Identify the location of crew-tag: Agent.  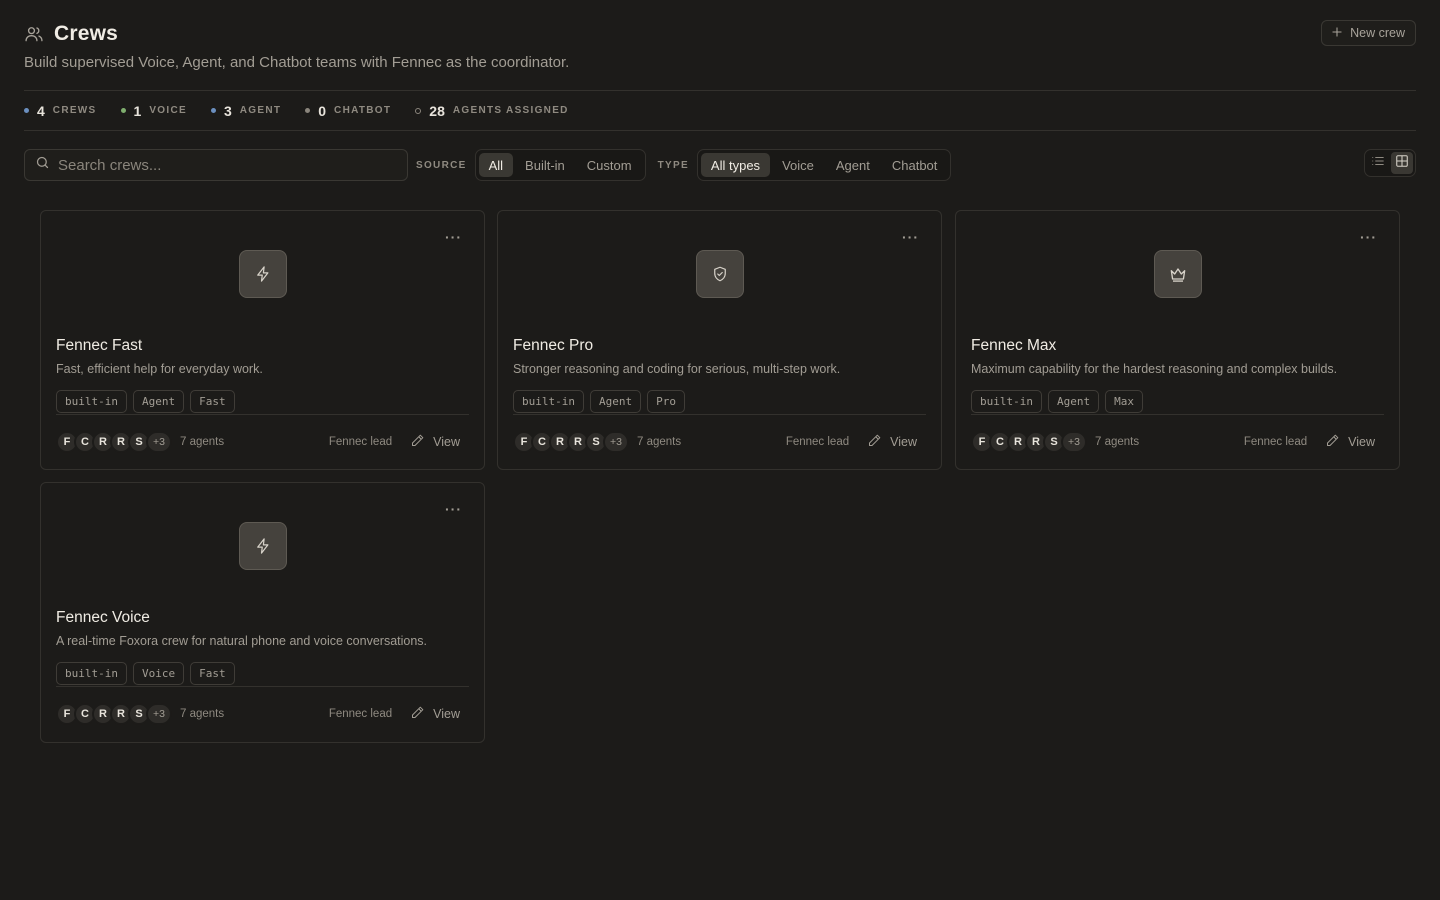
(615, 401).